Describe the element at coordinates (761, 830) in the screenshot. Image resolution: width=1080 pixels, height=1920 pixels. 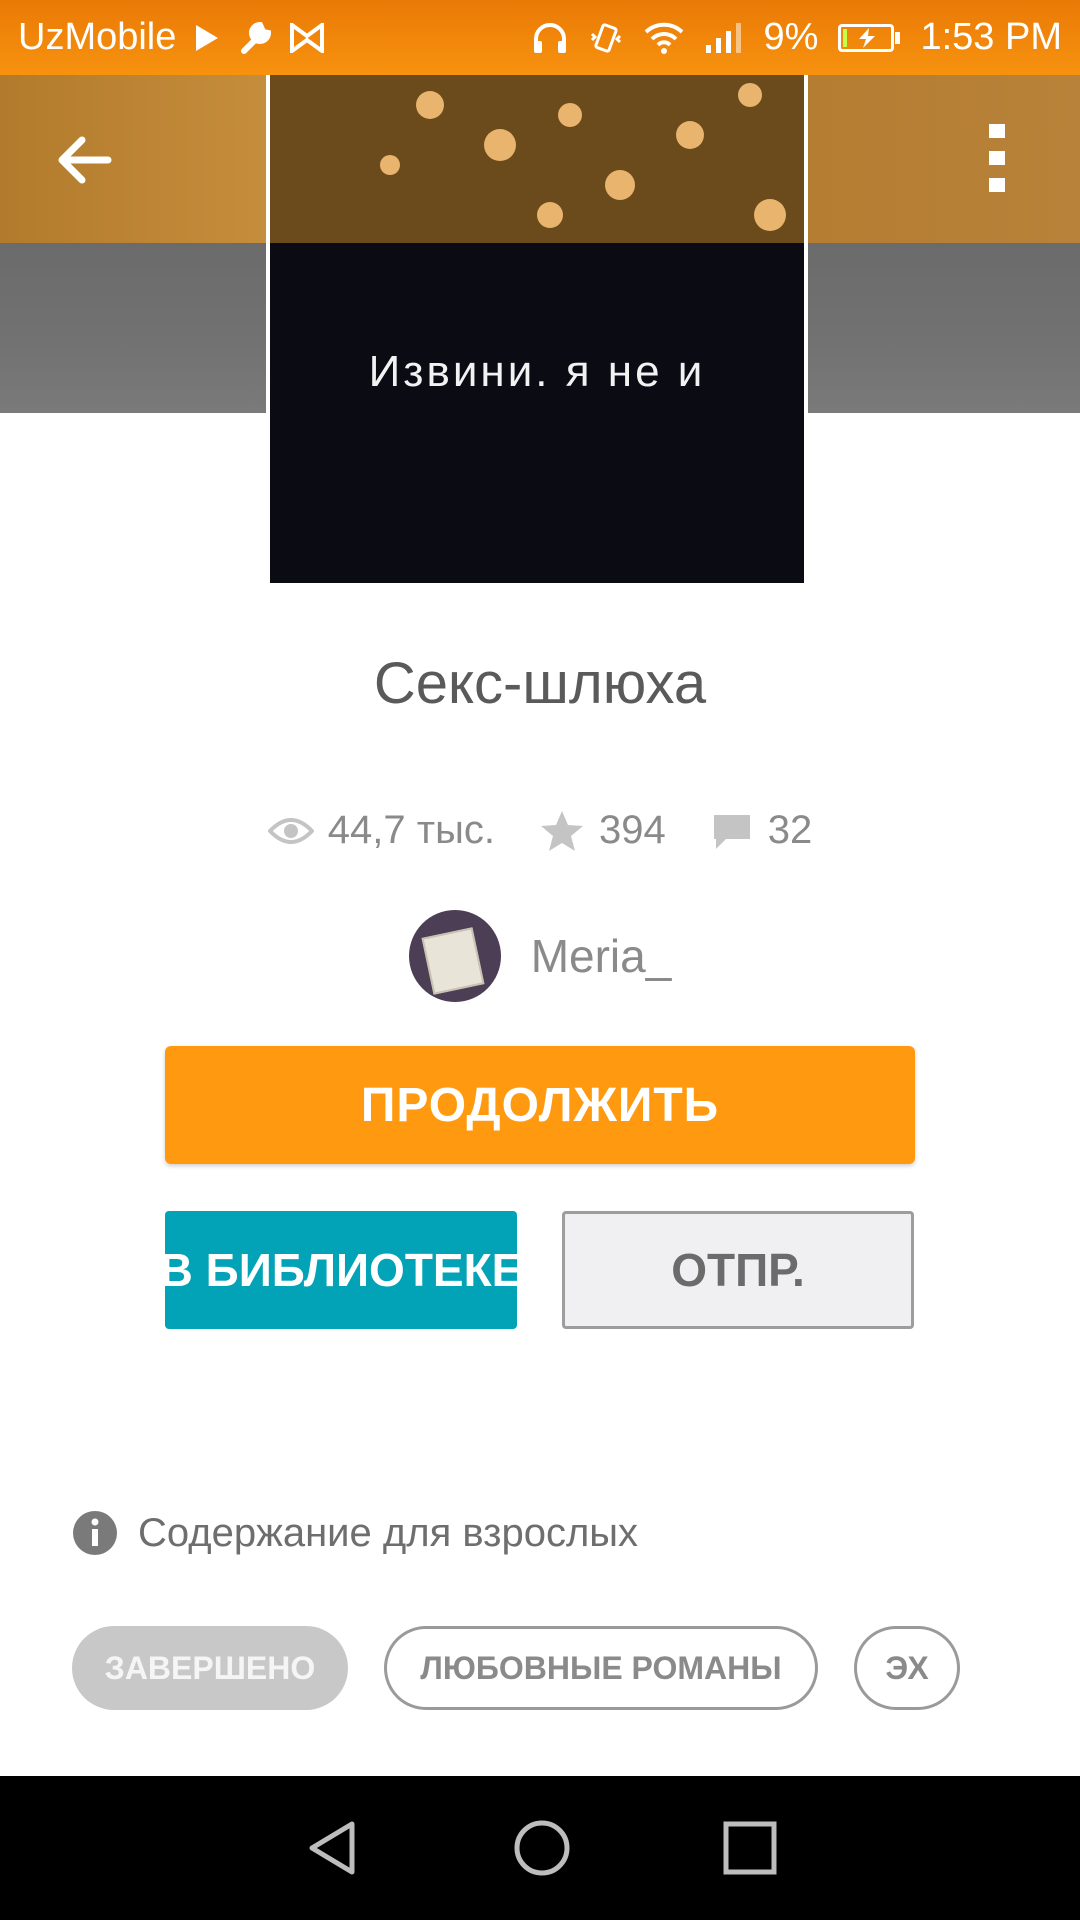
I see `comments-stat: 32` at that location.